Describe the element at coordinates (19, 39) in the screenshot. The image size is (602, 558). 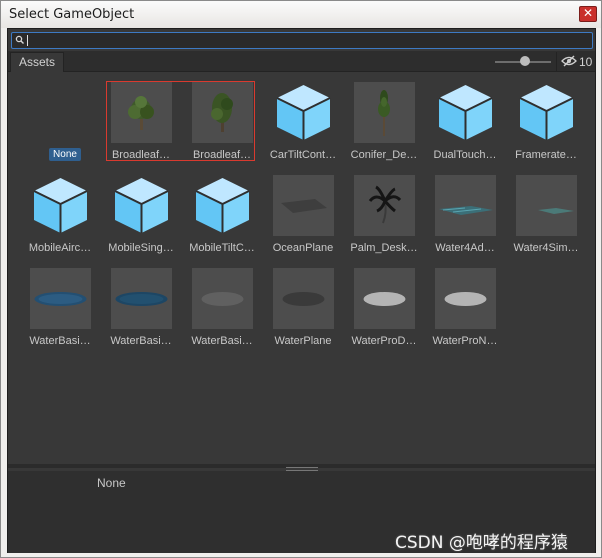
I see `search-icon` at that location.